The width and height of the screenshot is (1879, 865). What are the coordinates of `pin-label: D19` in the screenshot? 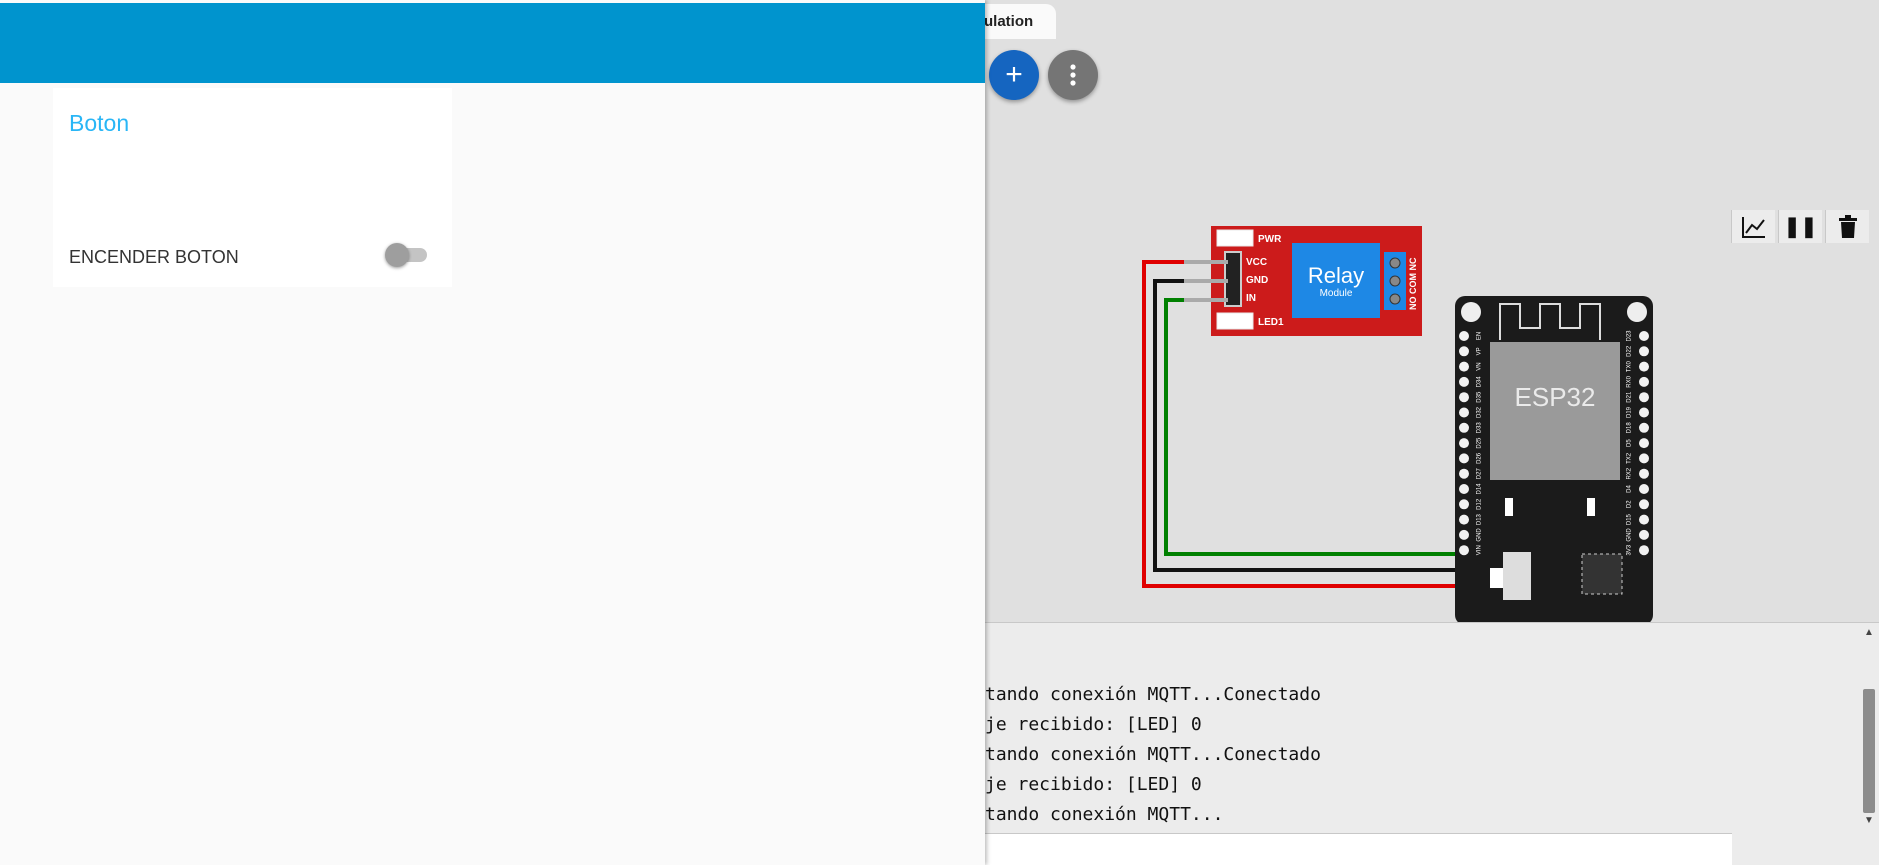 It's located at (1630, 412).